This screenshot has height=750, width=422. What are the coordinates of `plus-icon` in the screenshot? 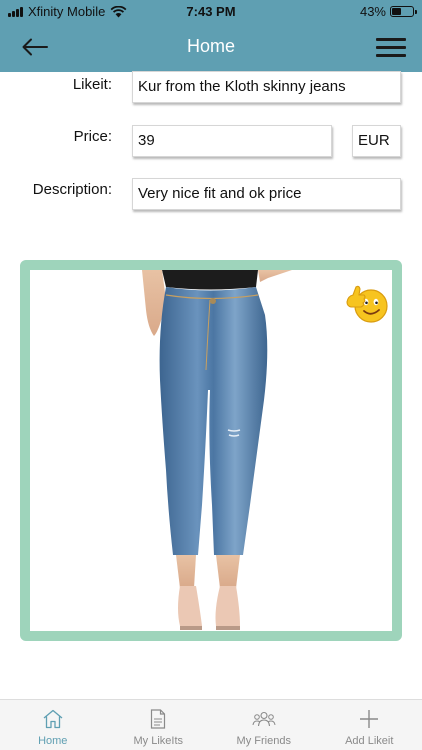 It's located at (369, 719).